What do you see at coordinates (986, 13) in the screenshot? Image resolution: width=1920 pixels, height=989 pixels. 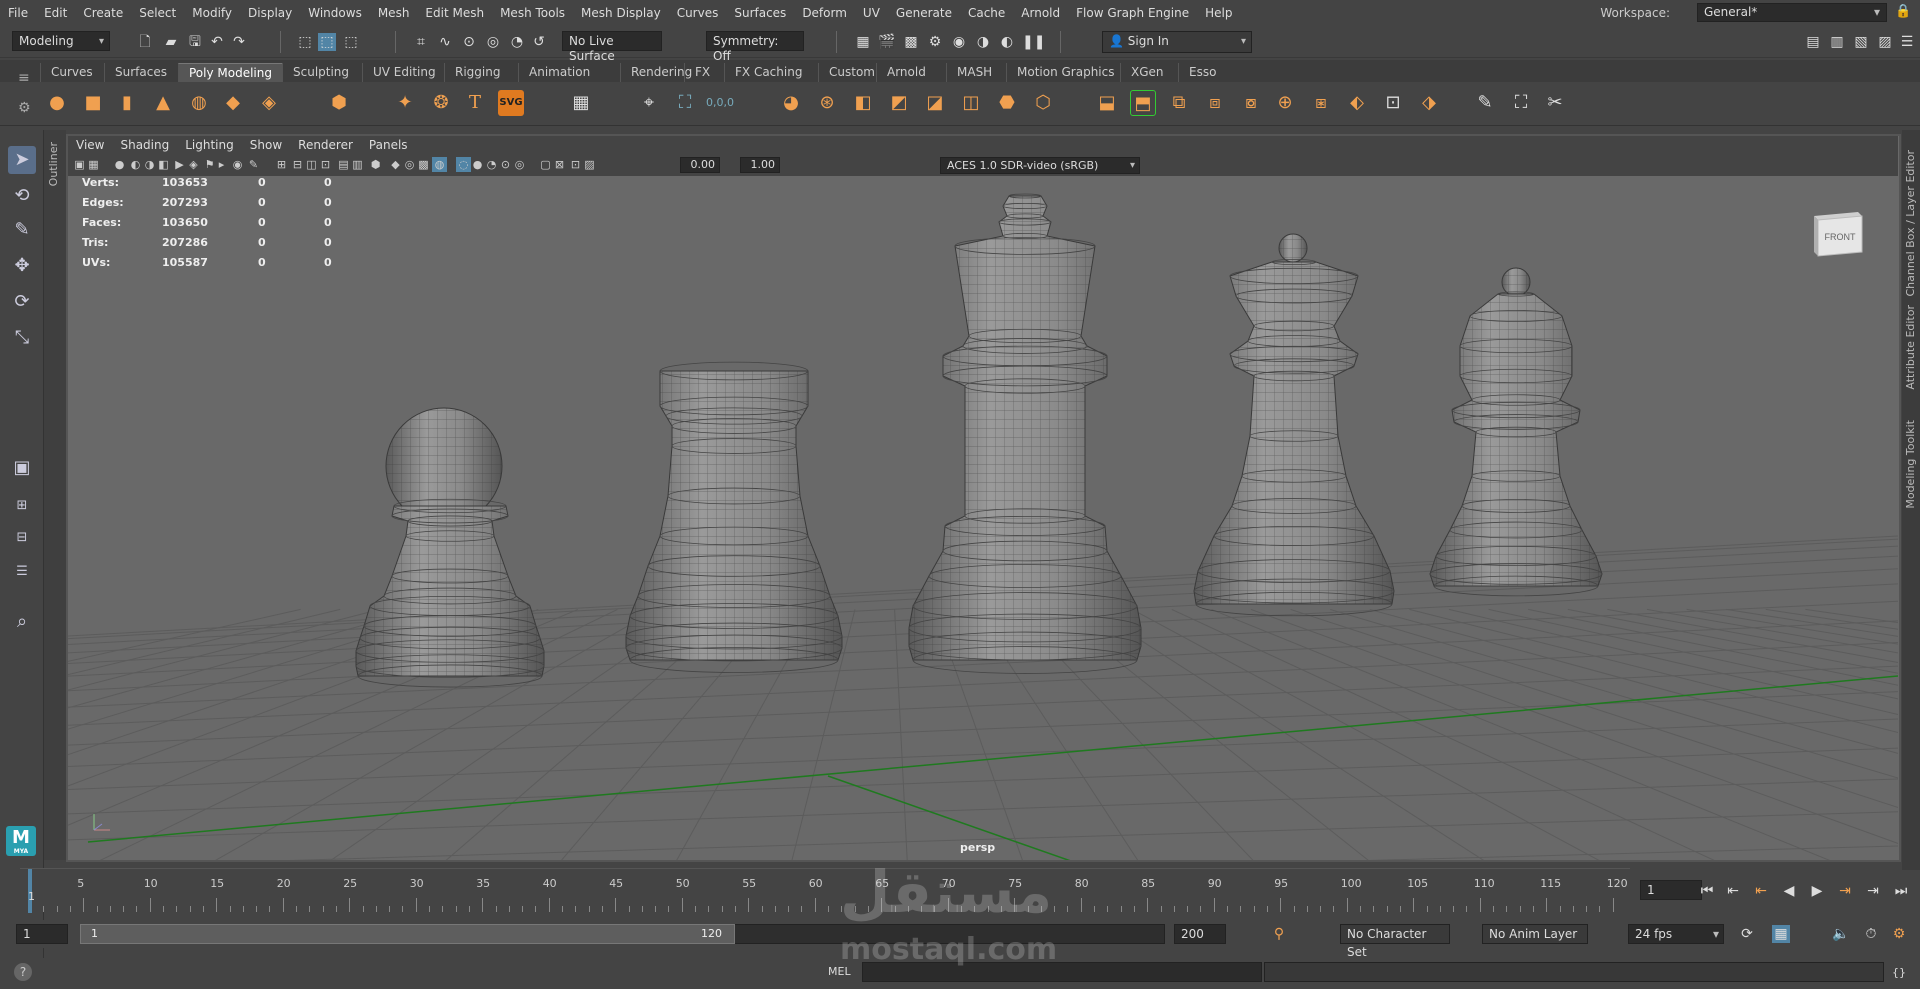 I see `menu-cache: Cache` at bounding box center [986, 13].